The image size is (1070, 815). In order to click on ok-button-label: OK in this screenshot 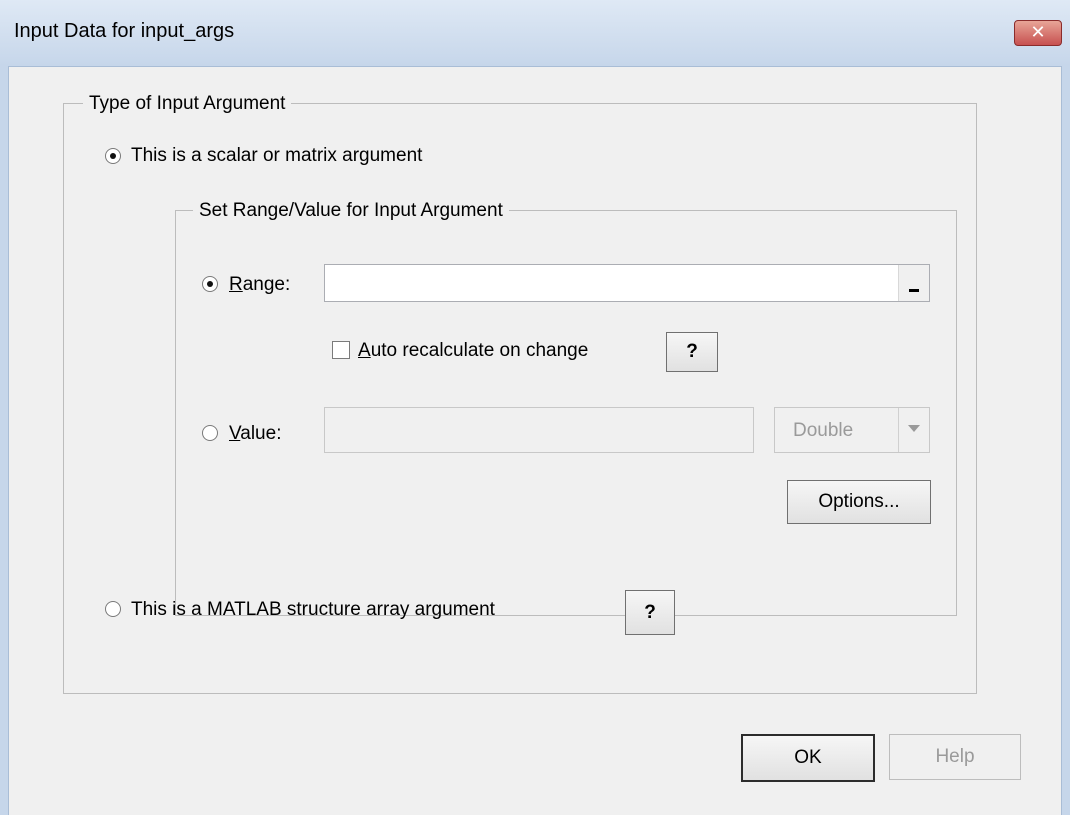, I will do `click(808, 757)`.